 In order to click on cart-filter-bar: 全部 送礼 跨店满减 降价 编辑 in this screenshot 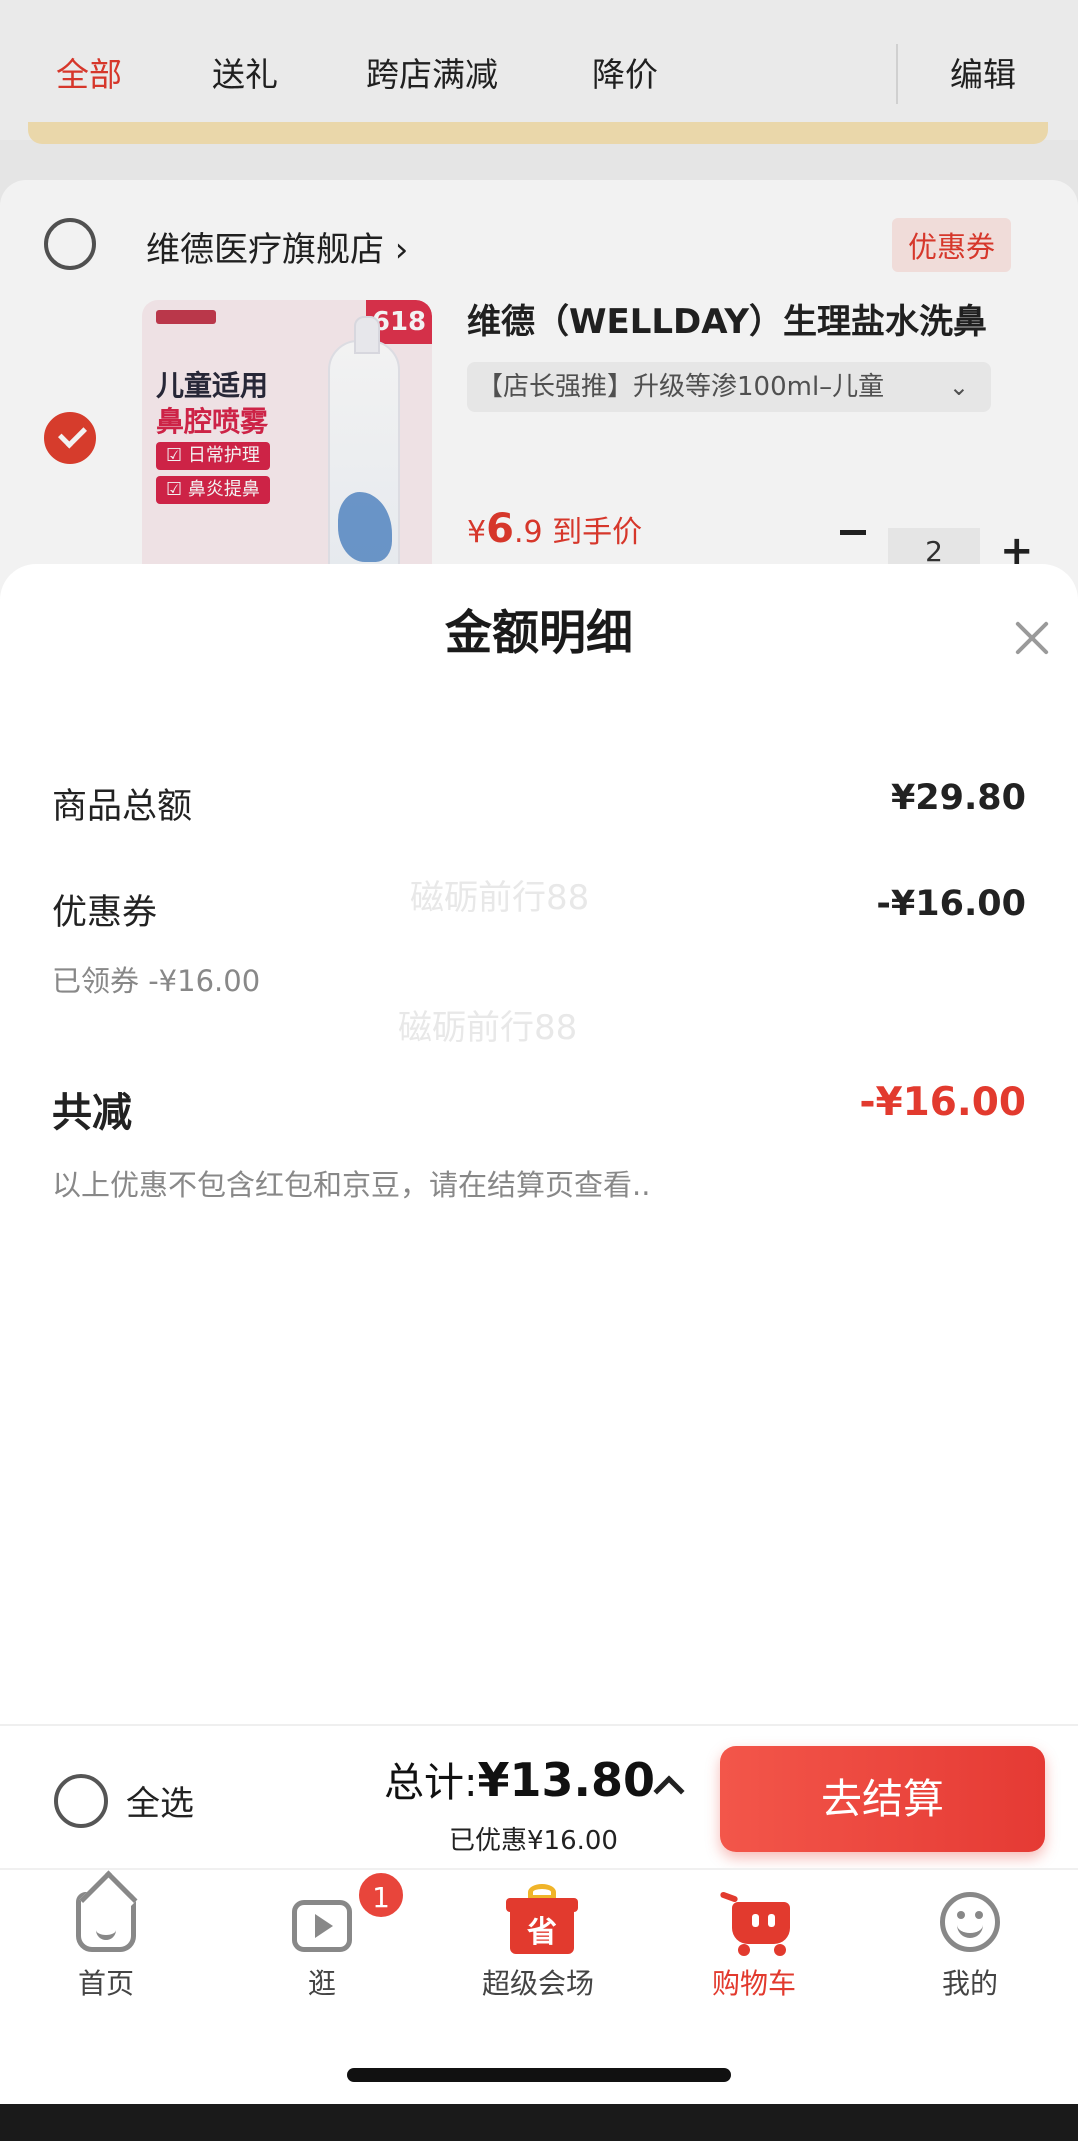, I will do `click(539, 70)`.